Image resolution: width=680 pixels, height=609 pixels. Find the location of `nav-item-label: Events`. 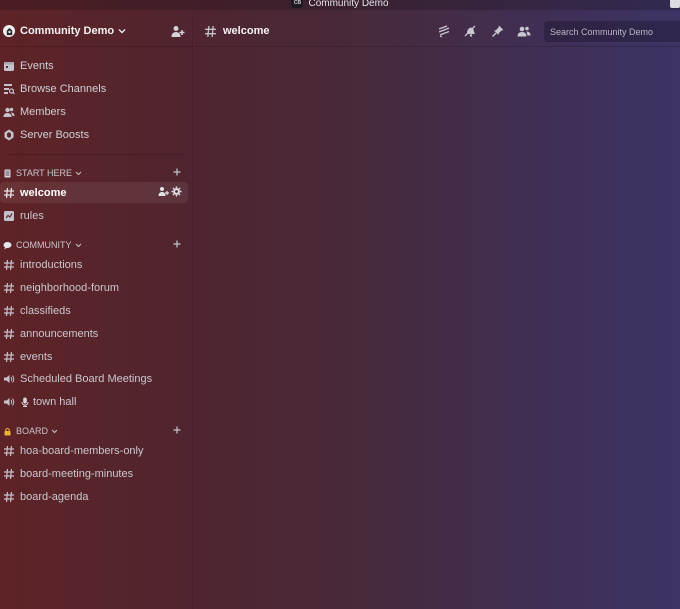

nav-item-label: Events is located at coordinates (37, 66).